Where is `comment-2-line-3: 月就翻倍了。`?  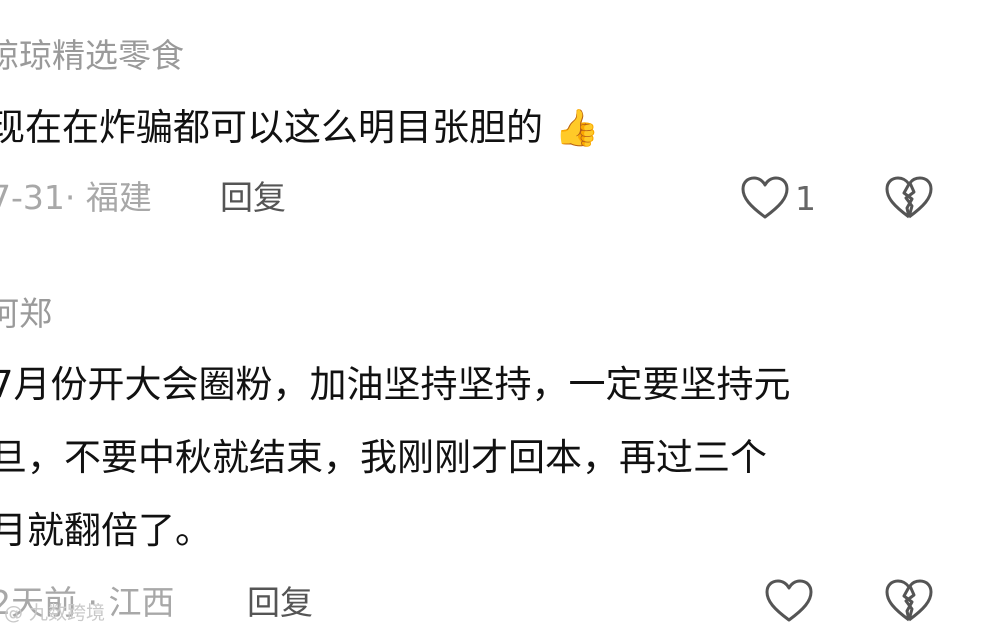
comment-2-line-3: 月就翻倍了。 is located at coordinates (106, 530).